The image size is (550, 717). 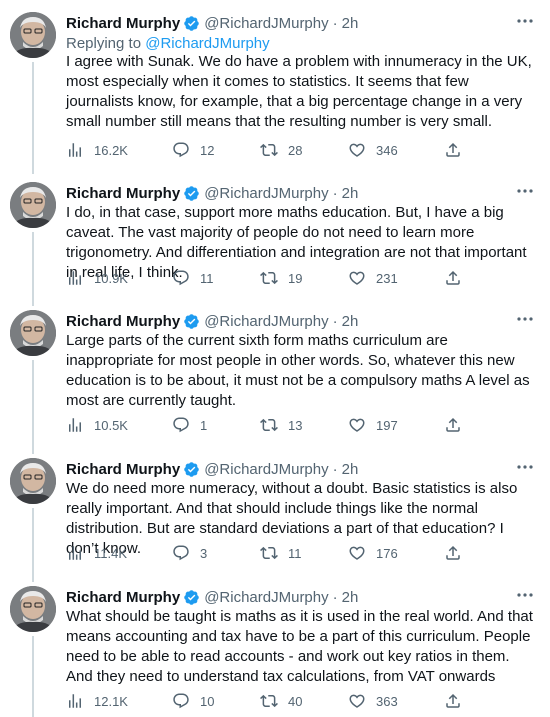 What do you see at coordinates (193, 701) in the screenshot?
I see `reply-button: 10` at bounding box center [193, 701].